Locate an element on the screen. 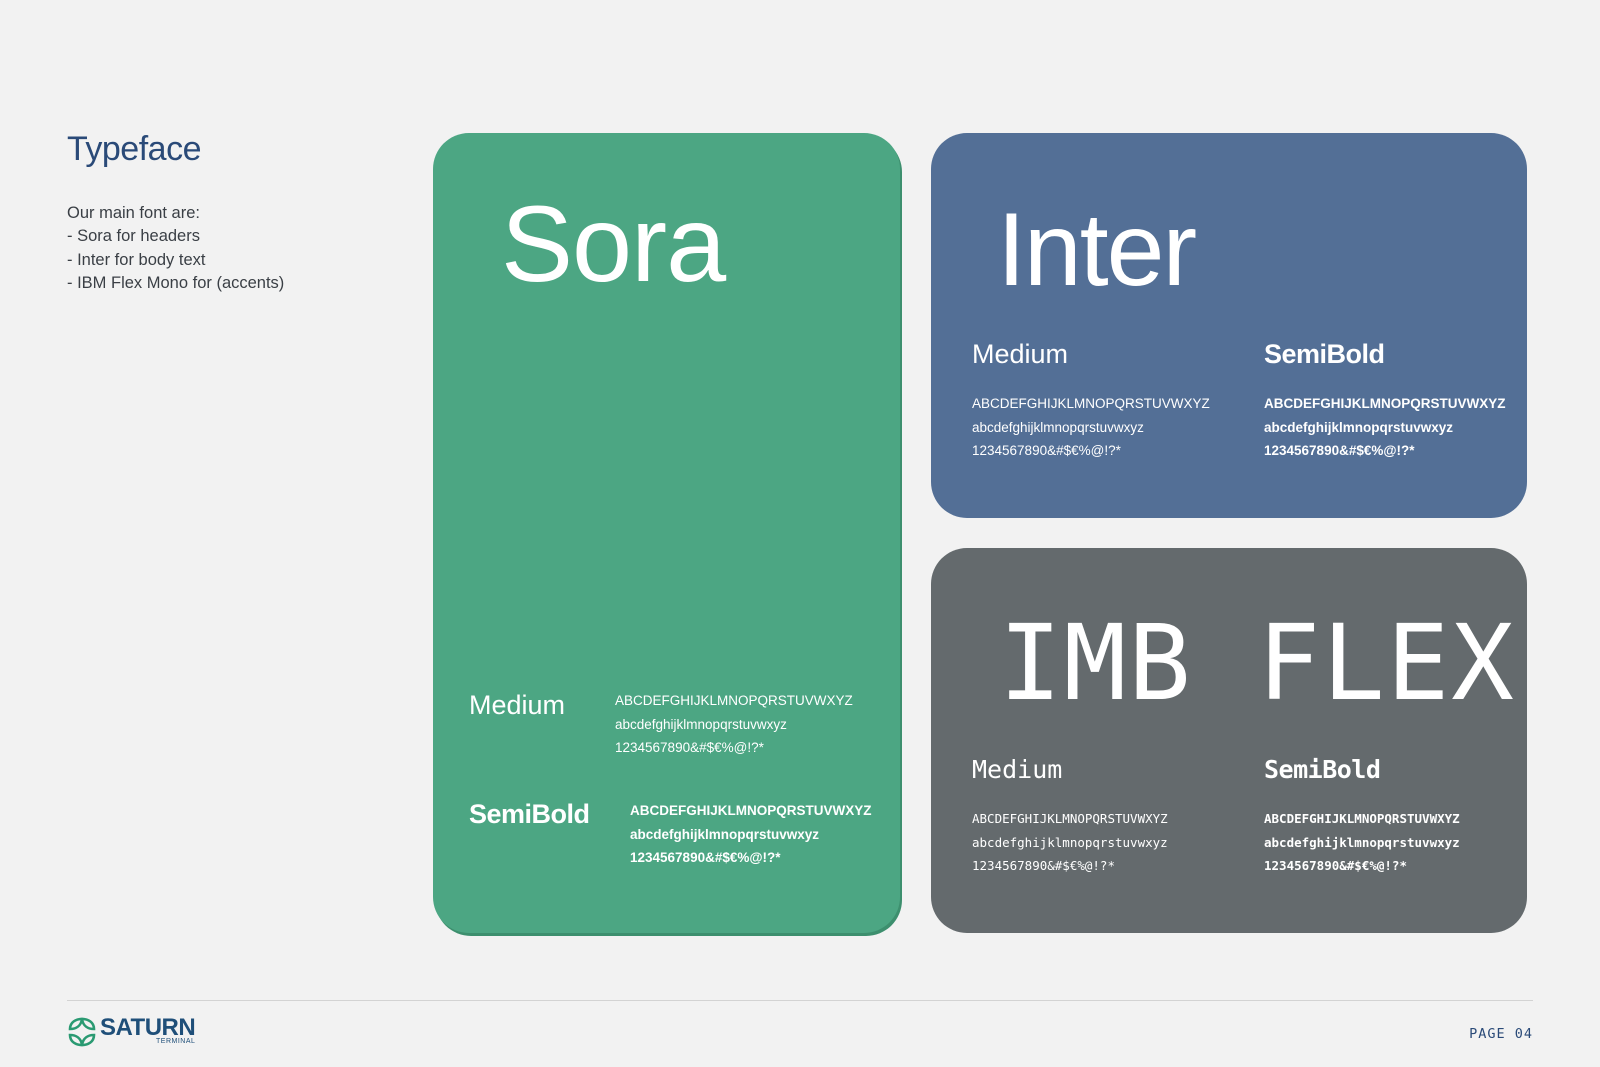  mono-font-name: IMB FLEX is located at coordinates (1257, 663).